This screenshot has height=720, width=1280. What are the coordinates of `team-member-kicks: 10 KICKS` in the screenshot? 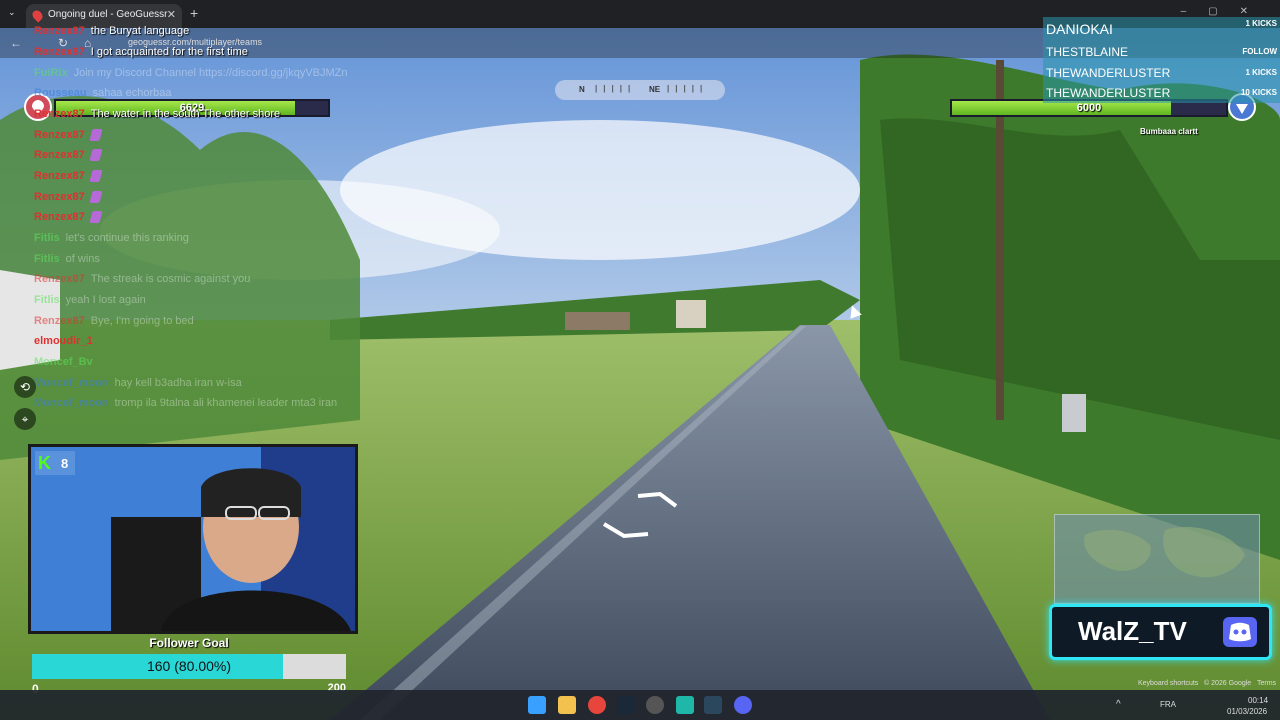 It's located at (1258, 92).